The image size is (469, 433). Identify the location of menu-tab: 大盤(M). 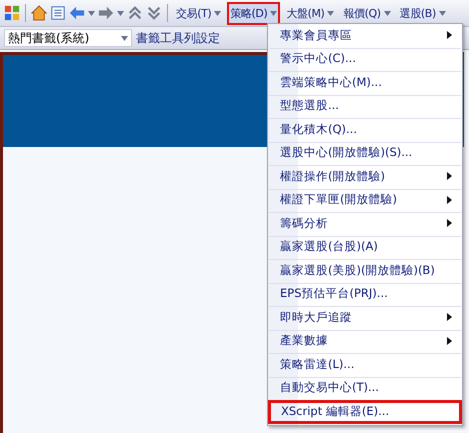
(310, 13).